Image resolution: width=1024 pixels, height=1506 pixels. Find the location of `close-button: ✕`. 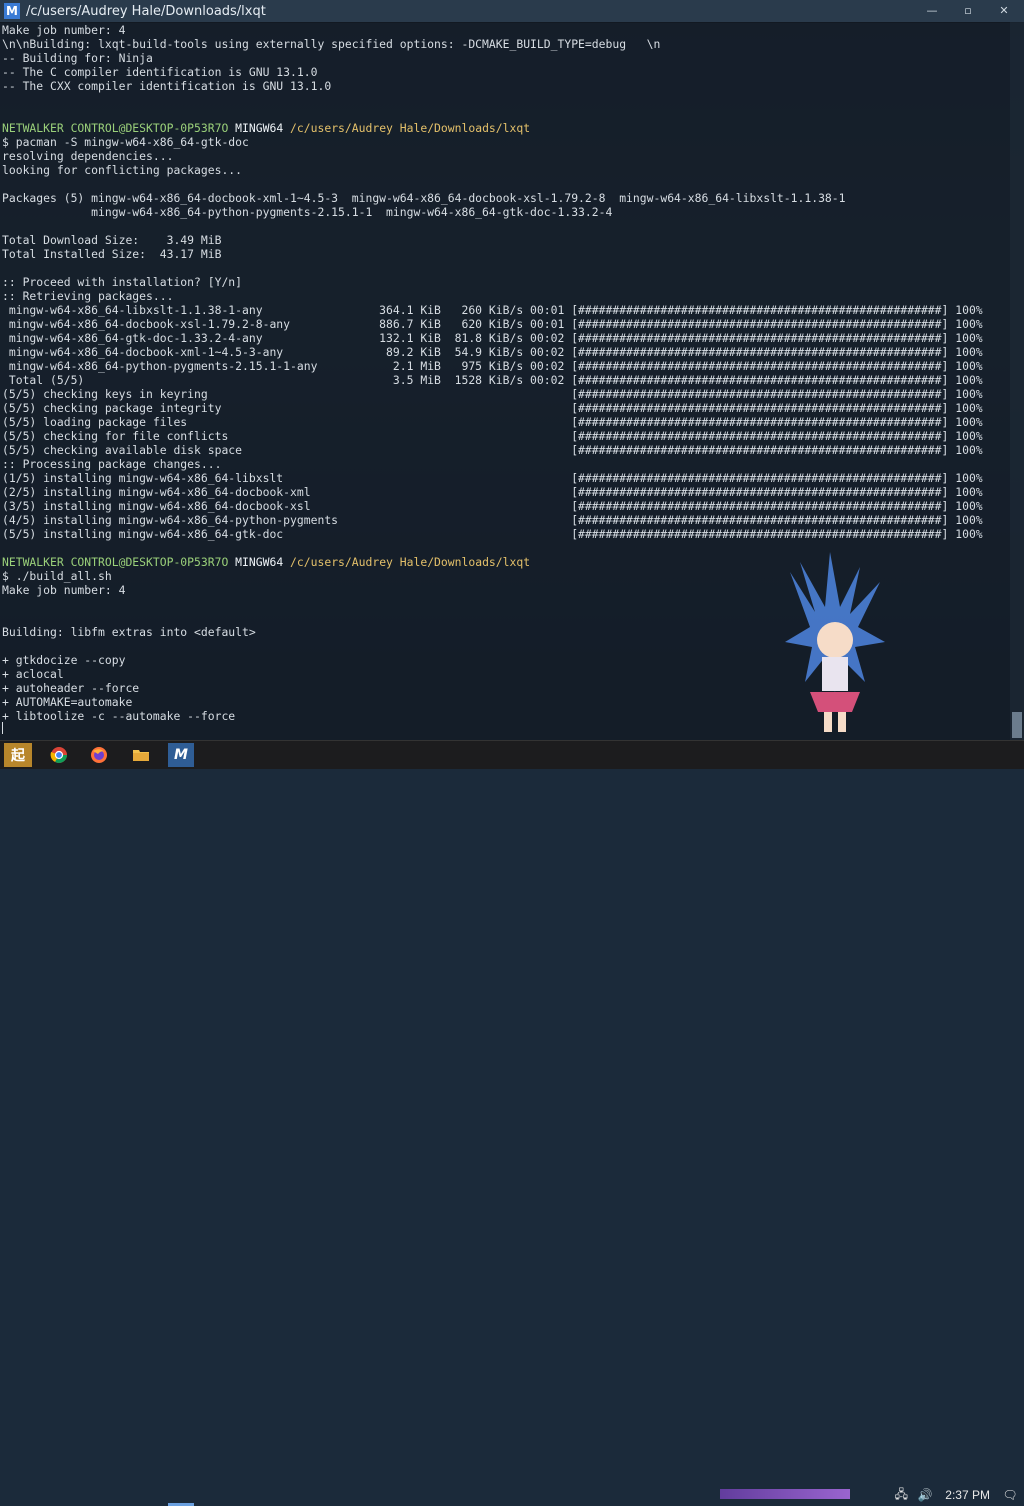

close-button: ✕ is located at coordinates (1004, 10).